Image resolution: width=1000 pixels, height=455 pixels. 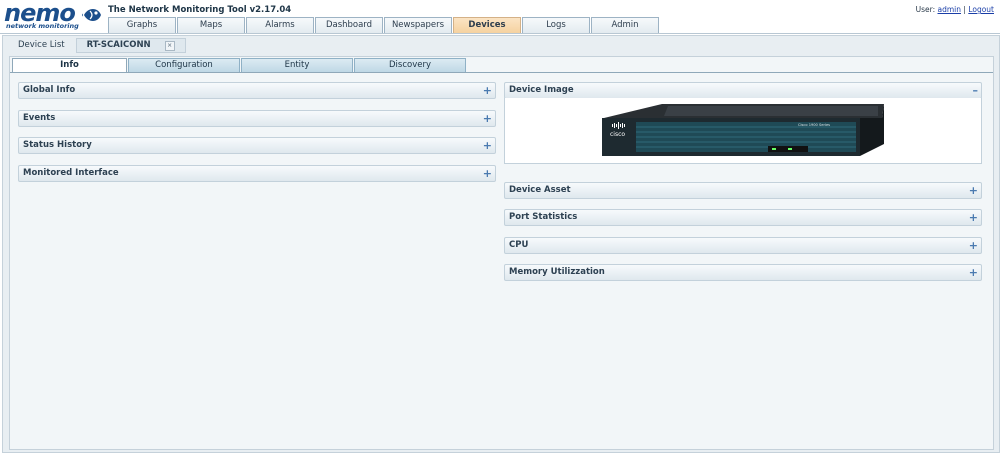 What do you see at coordinates (257, 118) in the screenshot?
I see `events-section: Events +` at bounding box center [257, 118].